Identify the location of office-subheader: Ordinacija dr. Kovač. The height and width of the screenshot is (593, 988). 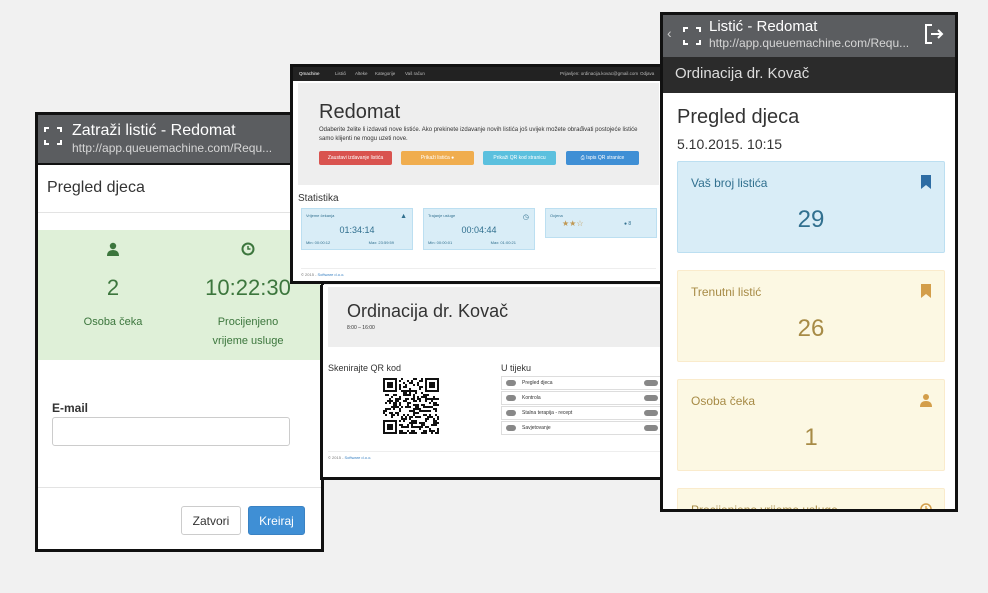
(809, 75).